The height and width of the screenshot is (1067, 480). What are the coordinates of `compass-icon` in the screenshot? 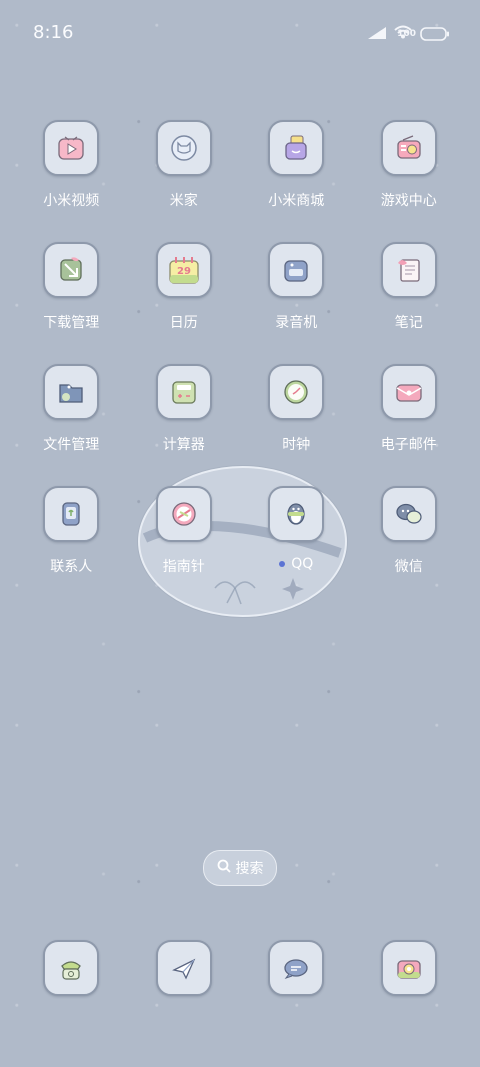 It's located at (183, 514).